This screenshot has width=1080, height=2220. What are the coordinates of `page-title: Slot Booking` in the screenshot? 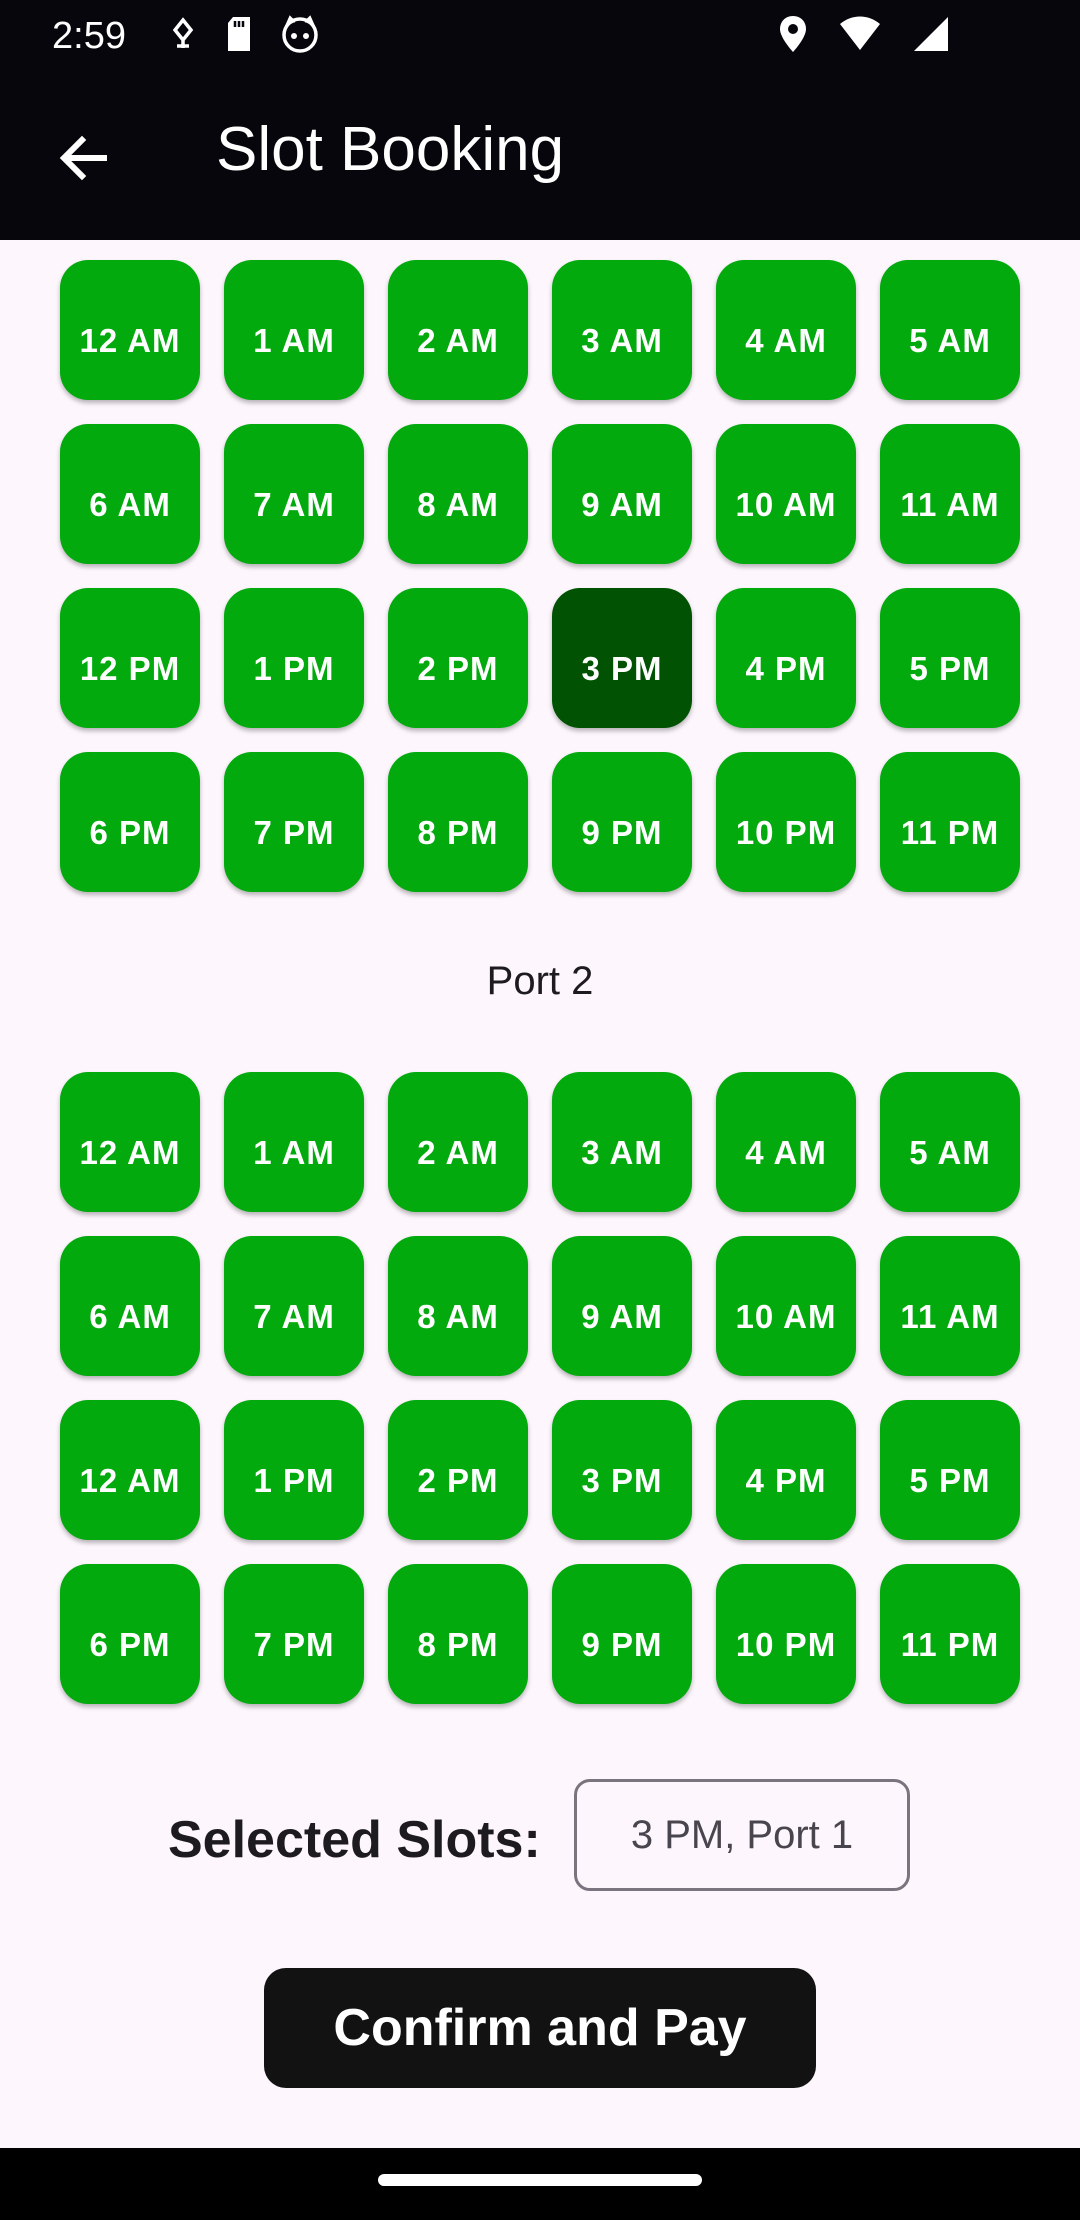 It's located at (390, 149).